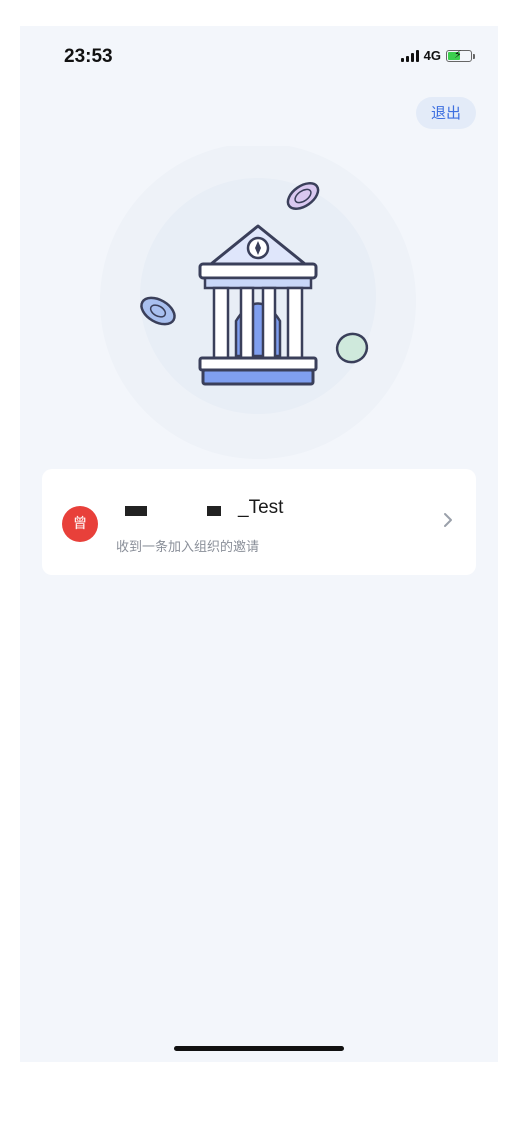 The height and width of the screenshot is (1140, 509). Describe the element at coordinates (448, 520) in the screenshot. I see `chevron-right-icon` at that location.